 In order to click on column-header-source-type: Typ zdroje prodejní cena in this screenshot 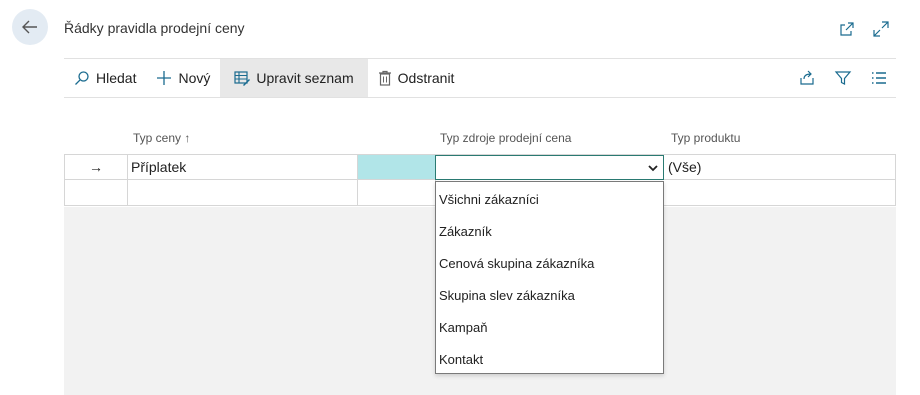, I will do `click(505, 138)`.